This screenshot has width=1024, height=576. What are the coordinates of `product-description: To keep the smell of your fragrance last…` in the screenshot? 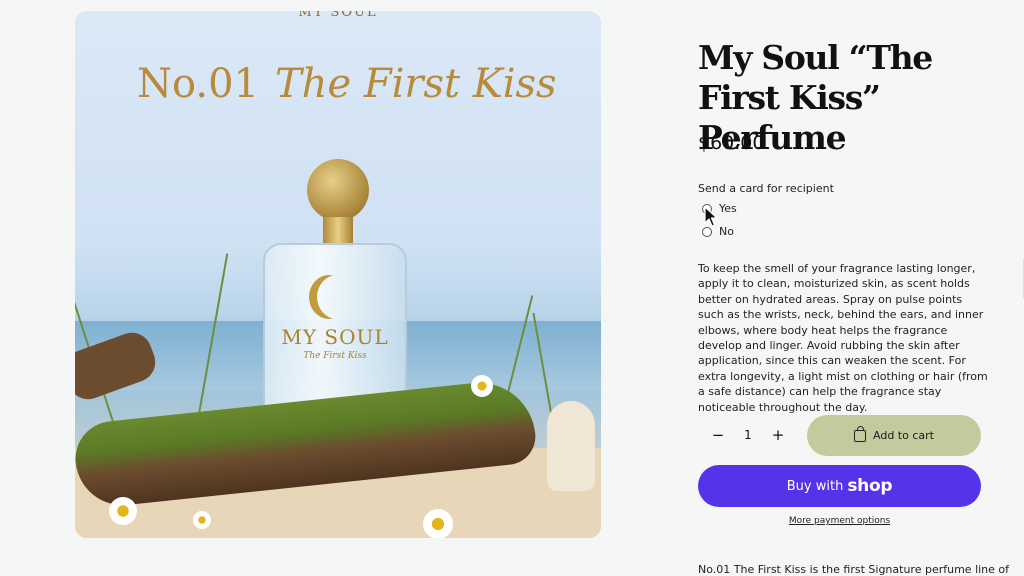 It's located at (843, 338).